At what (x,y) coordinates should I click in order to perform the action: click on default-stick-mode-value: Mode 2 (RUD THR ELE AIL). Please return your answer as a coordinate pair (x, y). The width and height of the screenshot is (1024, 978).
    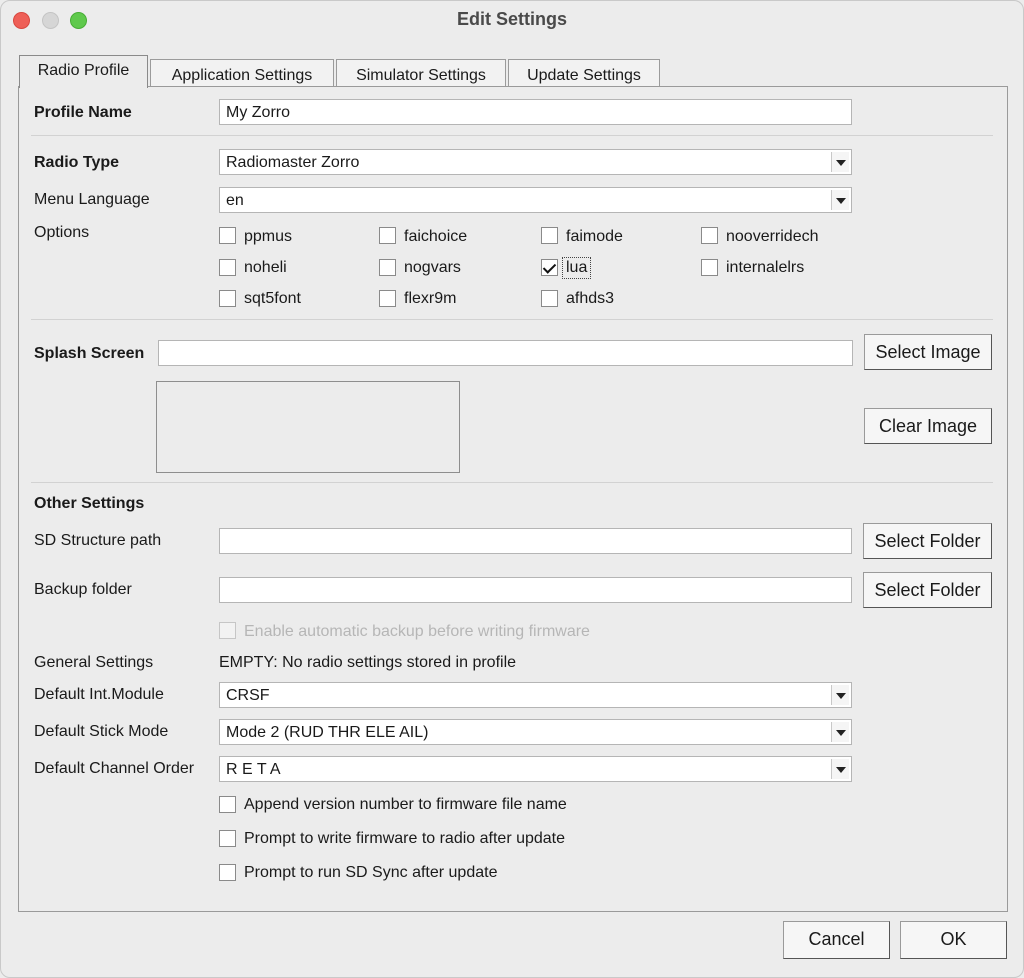
    Looking at the image, I should click on (327, 732).